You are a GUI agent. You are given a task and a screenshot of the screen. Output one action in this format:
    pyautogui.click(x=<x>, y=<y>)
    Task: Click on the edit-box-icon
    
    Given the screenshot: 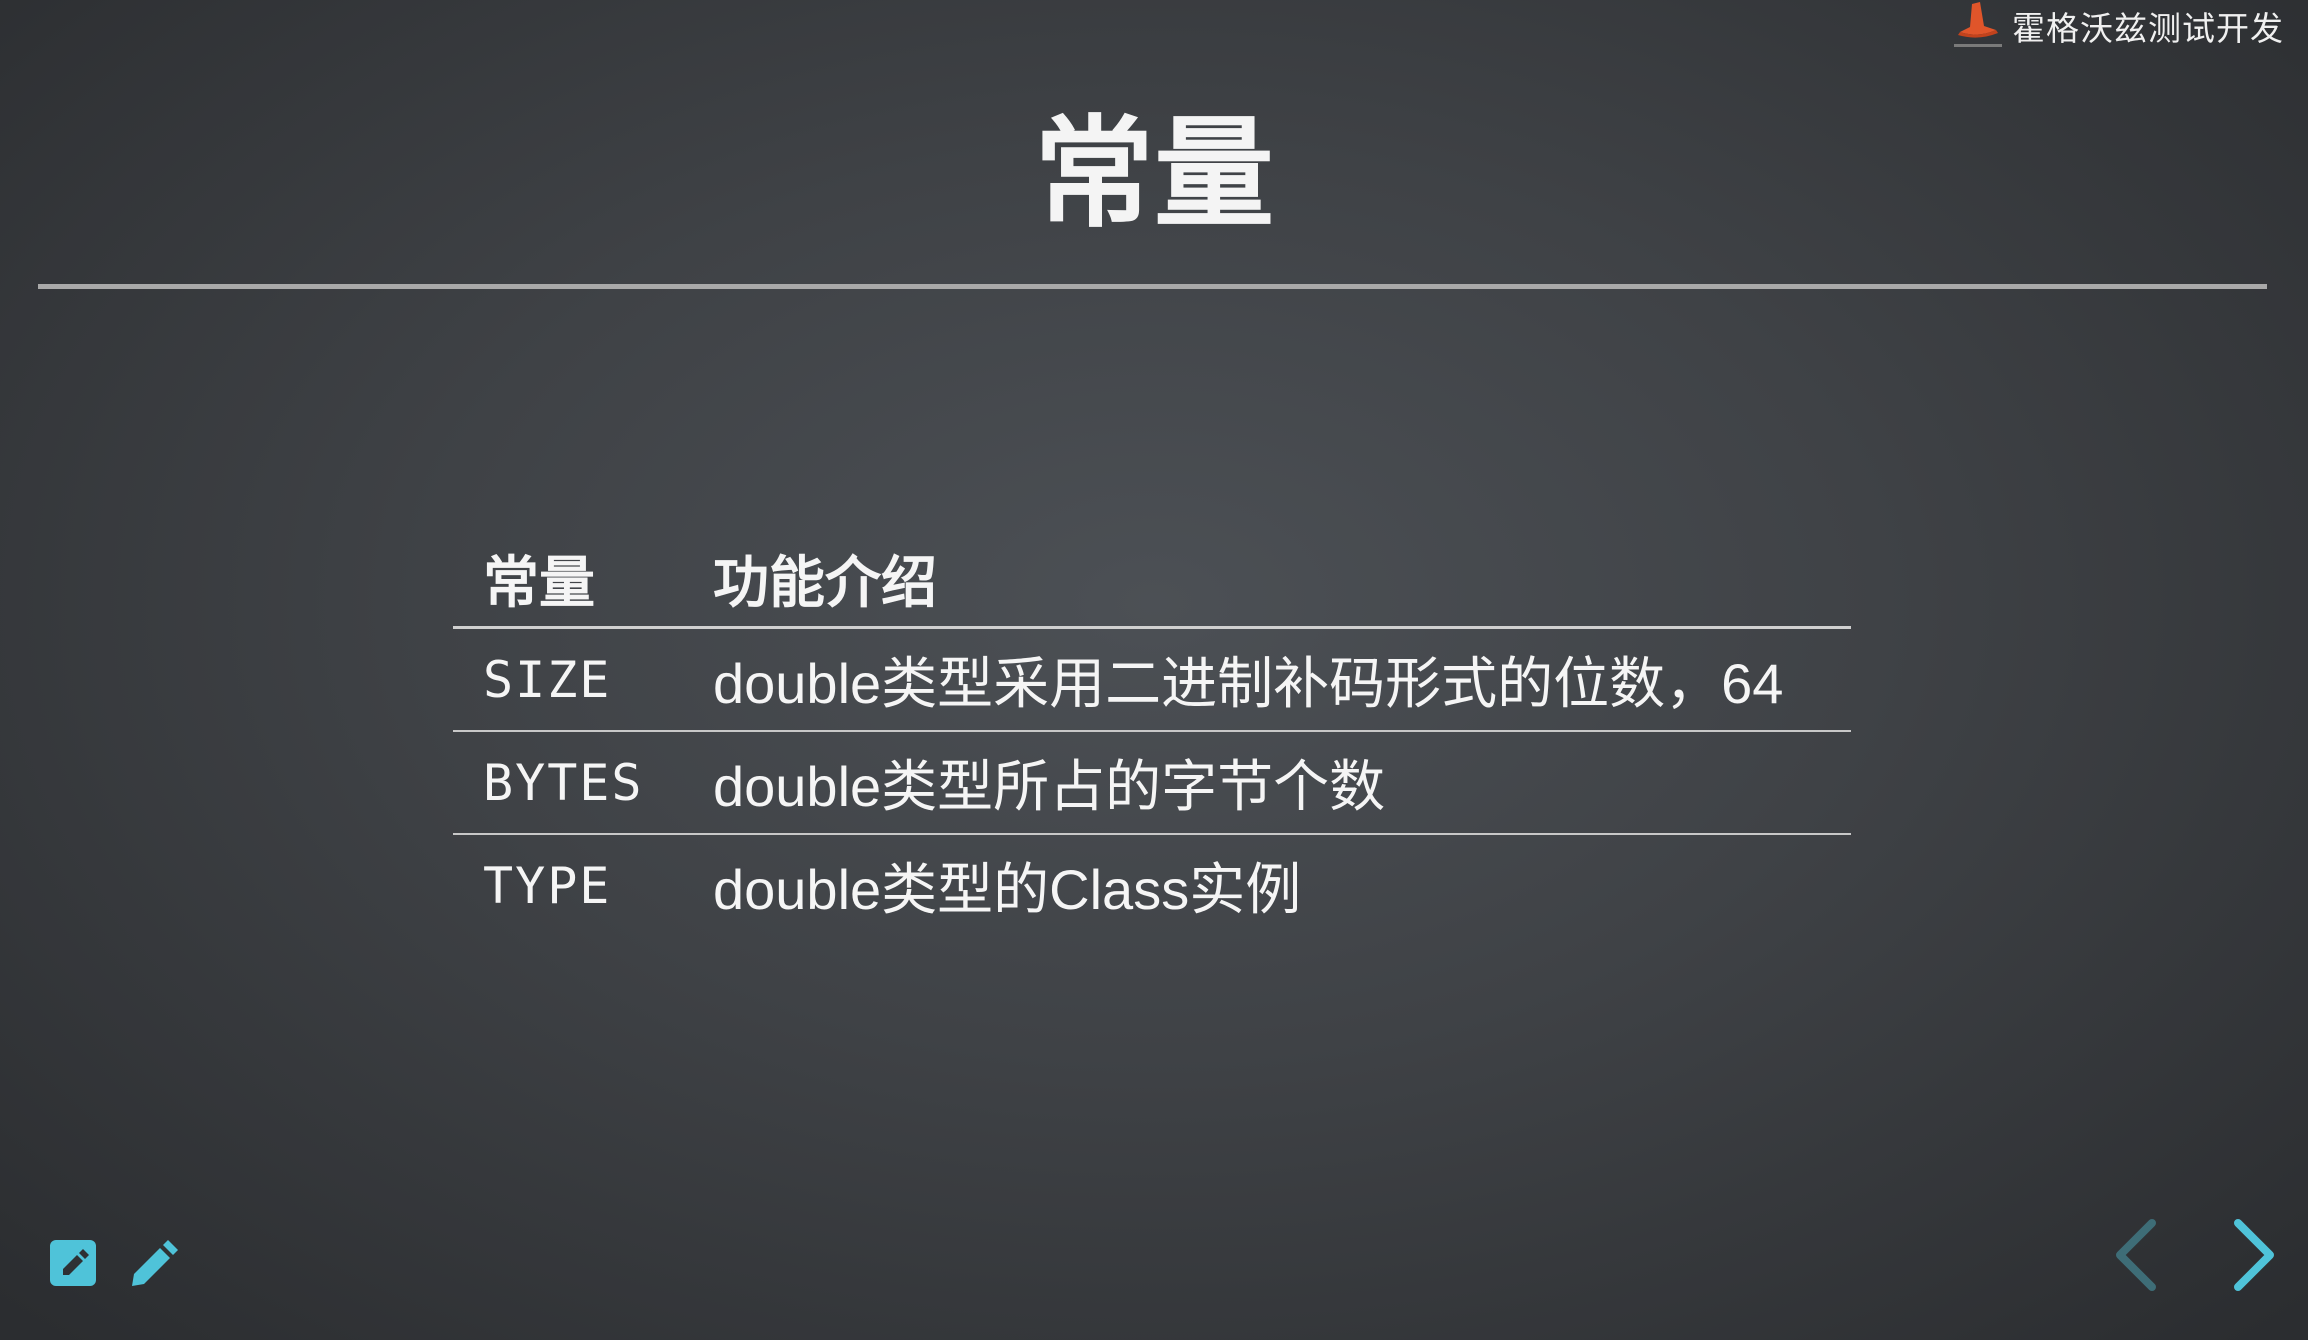 What is the action you would take?
    pyautogui.click(x=74, y=1264)
    